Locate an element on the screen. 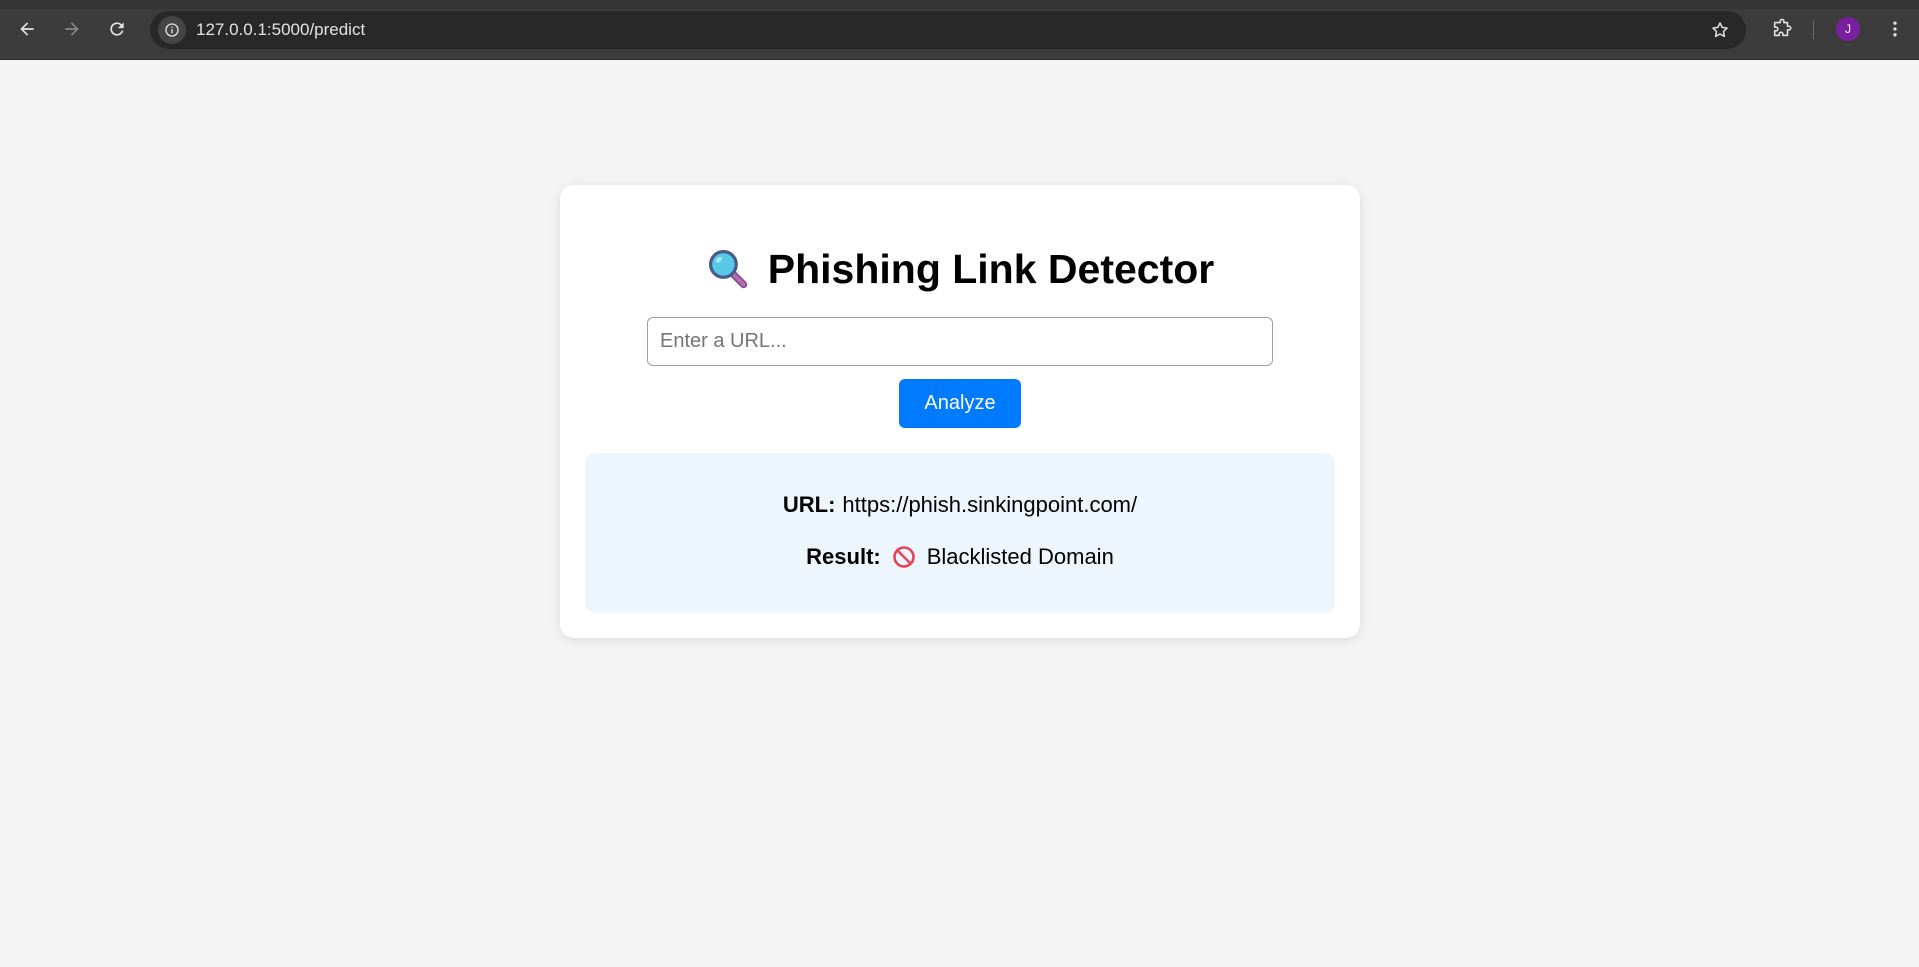  address-bar: 127.0.0.1:5000/predict is located at coordinates (948, 30).